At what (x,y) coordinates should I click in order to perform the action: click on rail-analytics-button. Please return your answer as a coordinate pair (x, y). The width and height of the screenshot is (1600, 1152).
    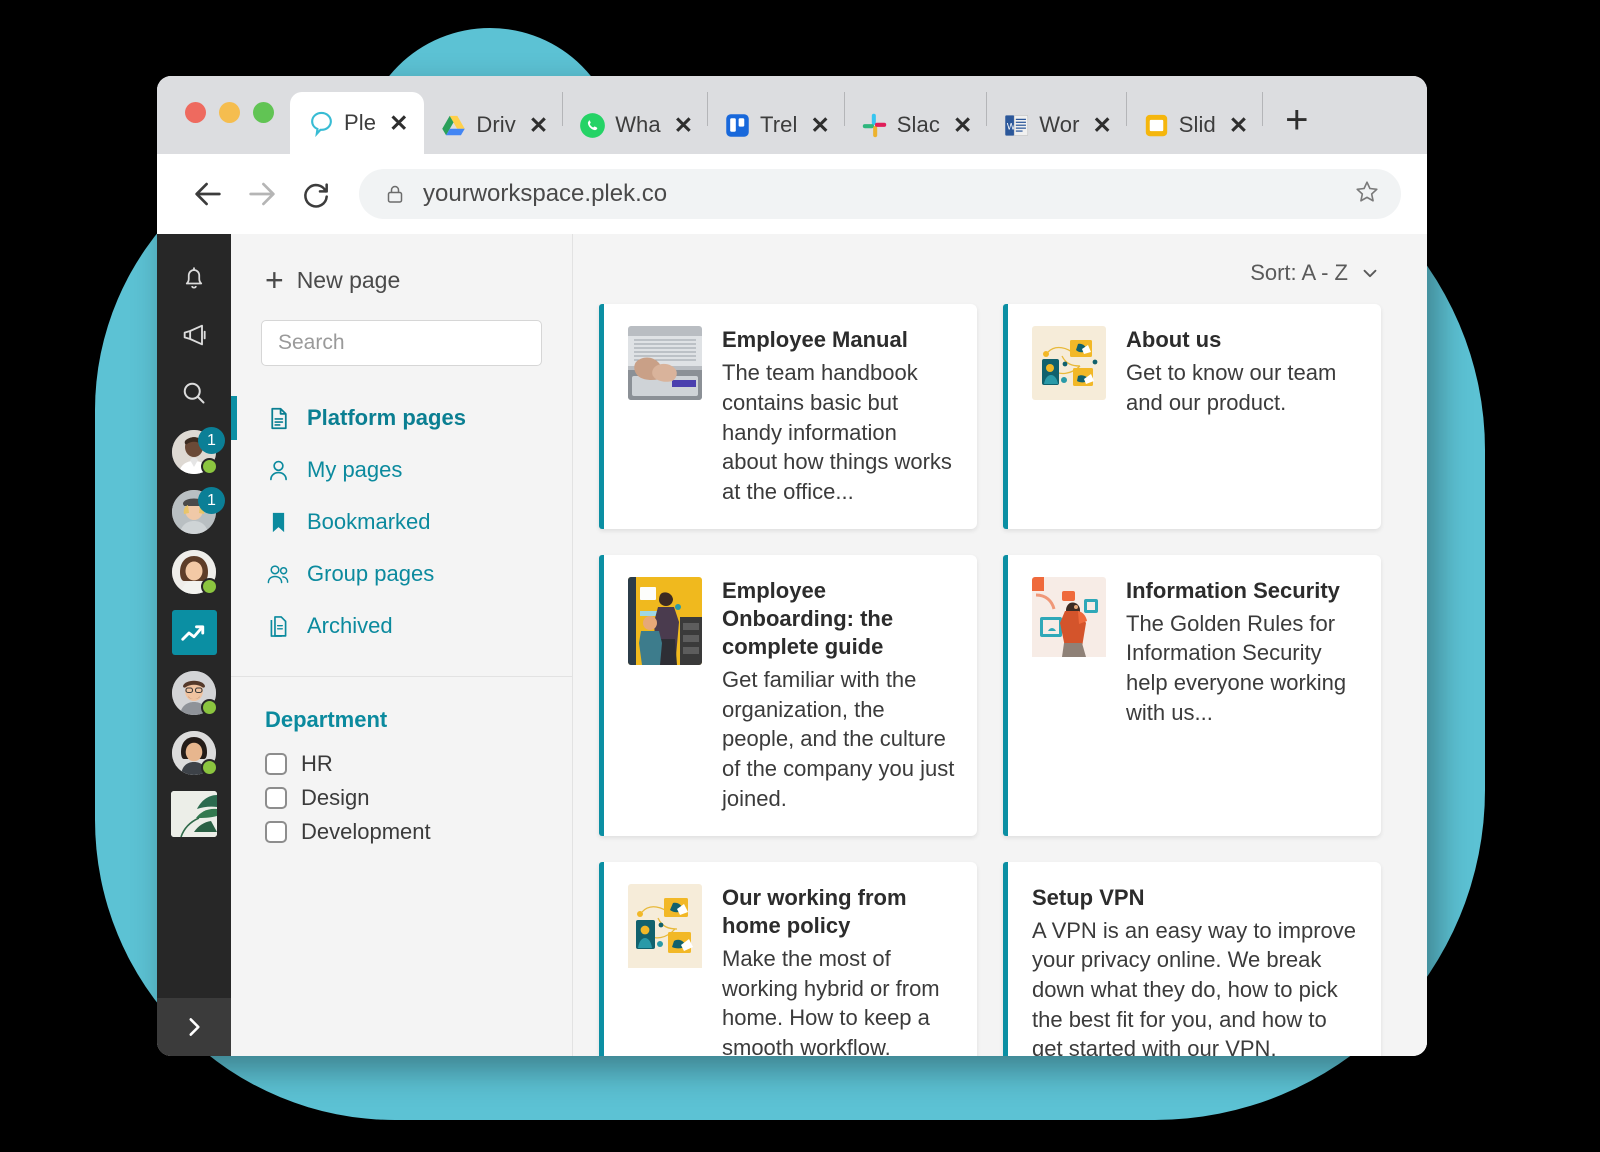
    Looking at the image, I should click on (194, 632).